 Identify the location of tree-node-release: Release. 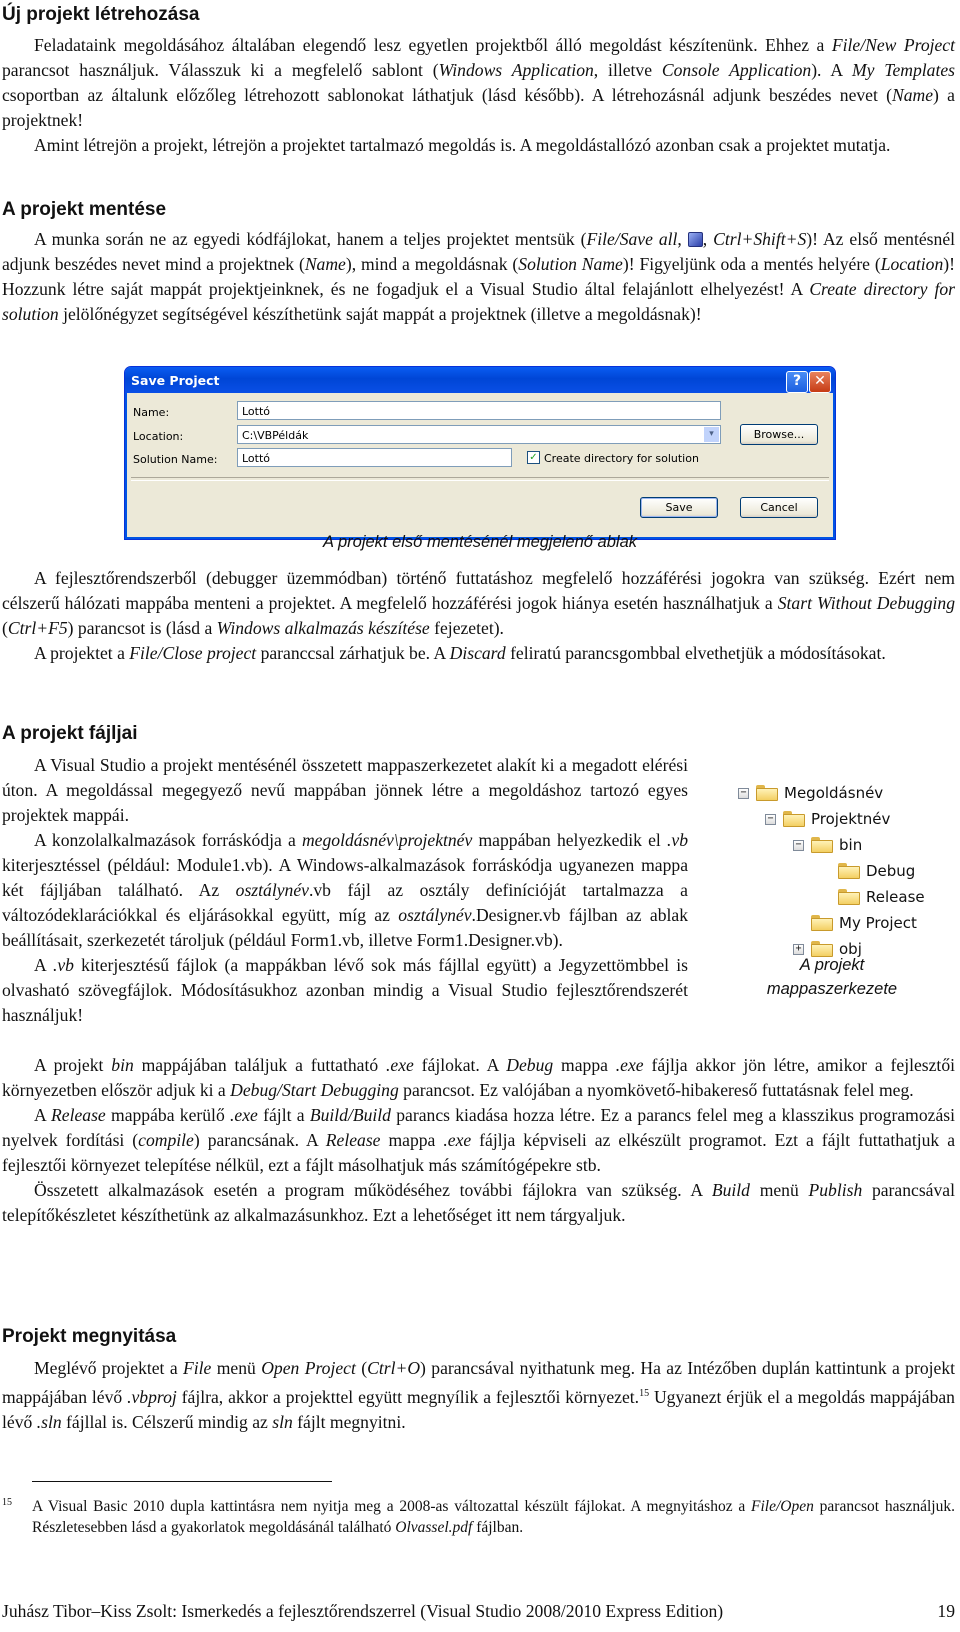
(881, 897).